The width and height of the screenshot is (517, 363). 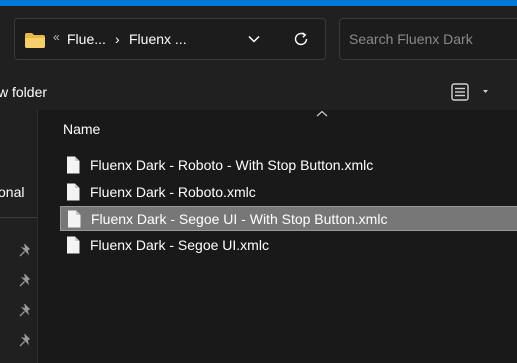 I want to click on chevron-down-icon, so click(x=254, y=39).